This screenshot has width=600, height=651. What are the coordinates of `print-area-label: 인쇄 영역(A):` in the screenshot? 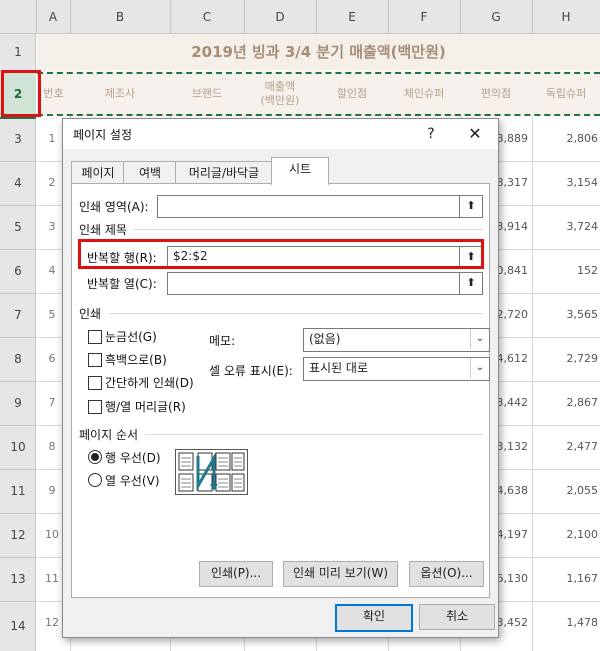 It's located at (114, 207).